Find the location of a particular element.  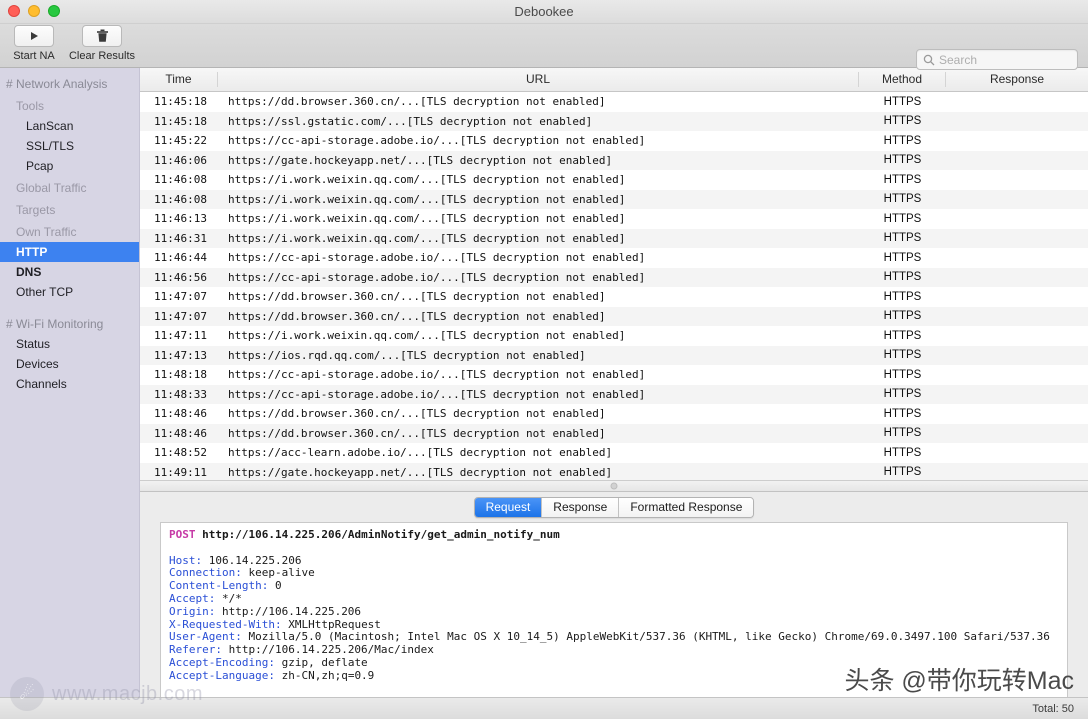

total-count-label: Total: 50 is located at coordinates (1053, 708).